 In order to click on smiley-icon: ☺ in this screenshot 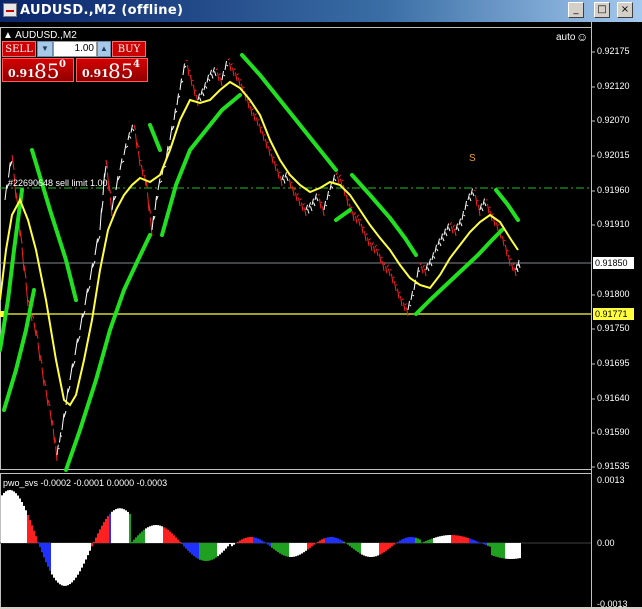, I will do `click(582, 37)`.